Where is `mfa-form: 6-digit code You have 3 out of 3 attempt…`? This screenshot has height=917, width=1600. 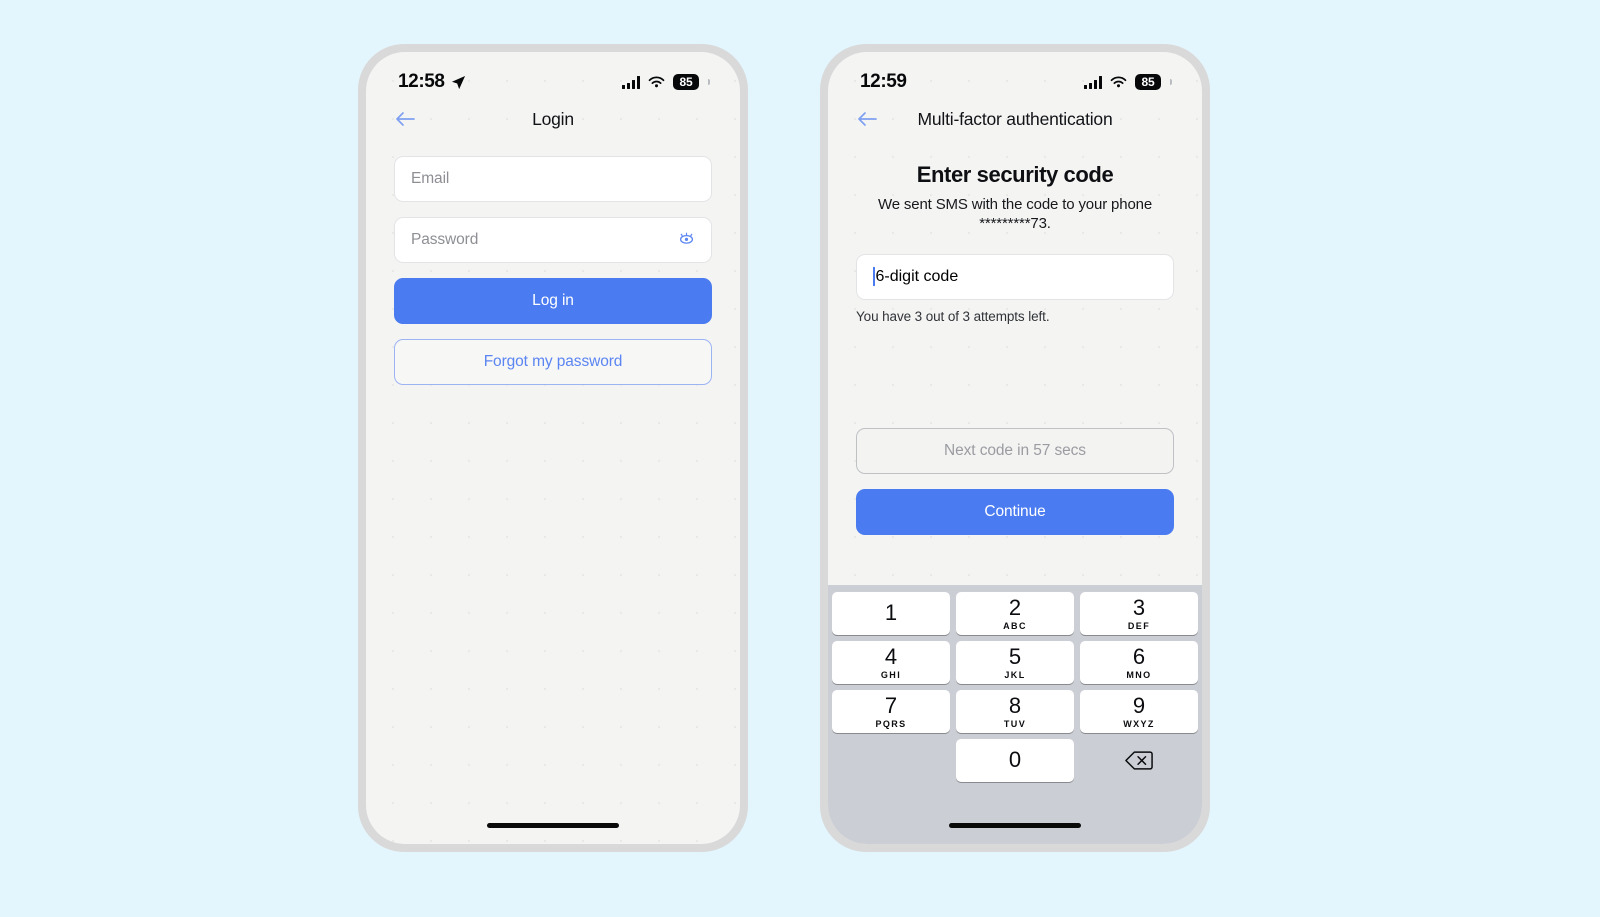 mfa-form: 6-digit code You have 3 out of 3 attempt… is located at coordinates (1015, 394).